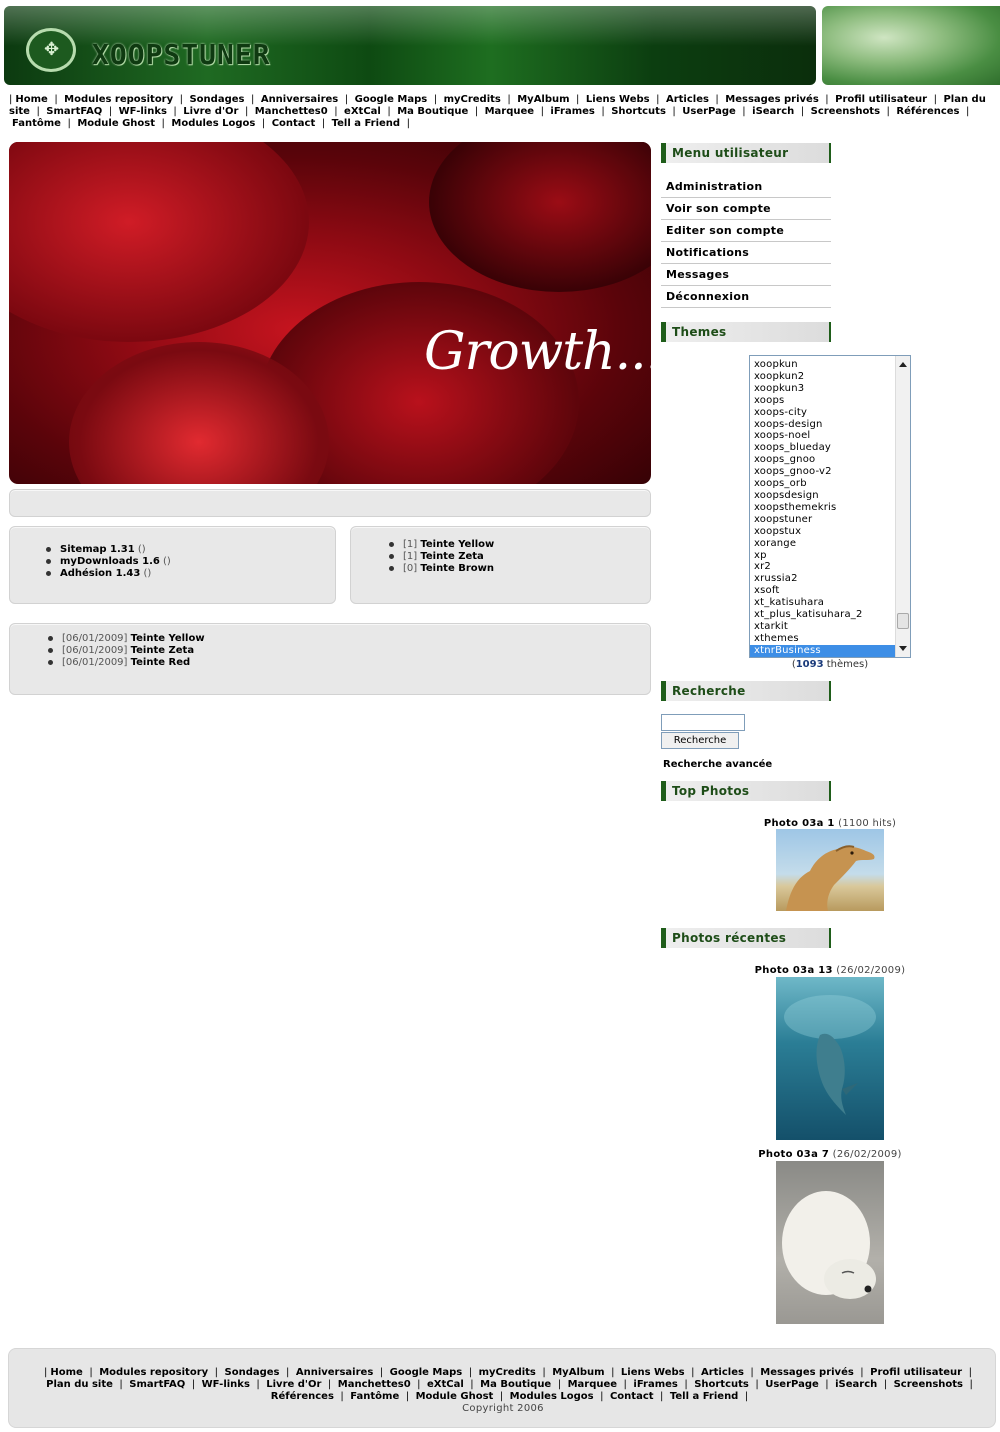  Describe the element at coordinates (746, 253) in the screenshot. I see `user-menu-item-notifications: Notifications` at that location.